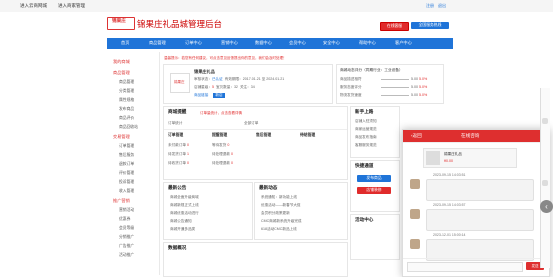 The width and height of the screenshot is (553, 277). Describe the element at coordinates (275, 213) in the screenshot. I see `news-item-3: 会员积分政策更新` at that location.